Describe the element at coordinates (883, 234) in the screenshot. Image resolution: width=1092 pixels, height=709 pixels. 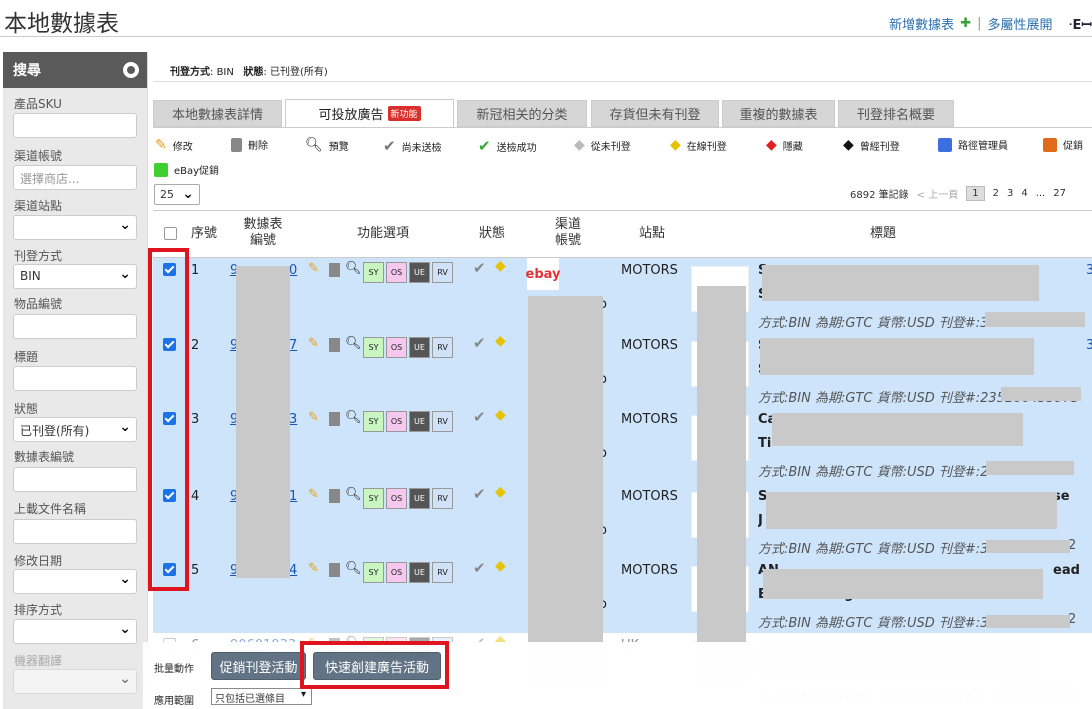
I see `col-title: 標題` at that location.